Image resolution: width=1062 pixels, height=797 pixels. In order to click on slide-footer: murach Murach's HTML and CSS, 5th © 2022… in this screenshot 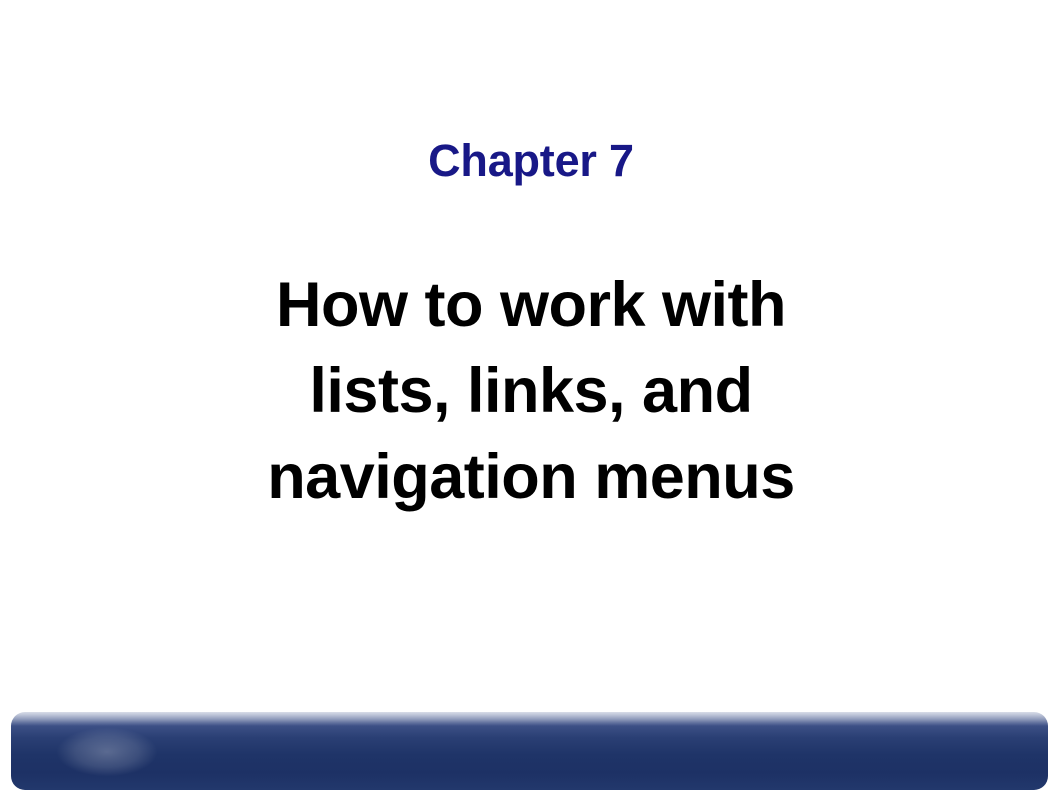, I will do `click(529, 751)`.